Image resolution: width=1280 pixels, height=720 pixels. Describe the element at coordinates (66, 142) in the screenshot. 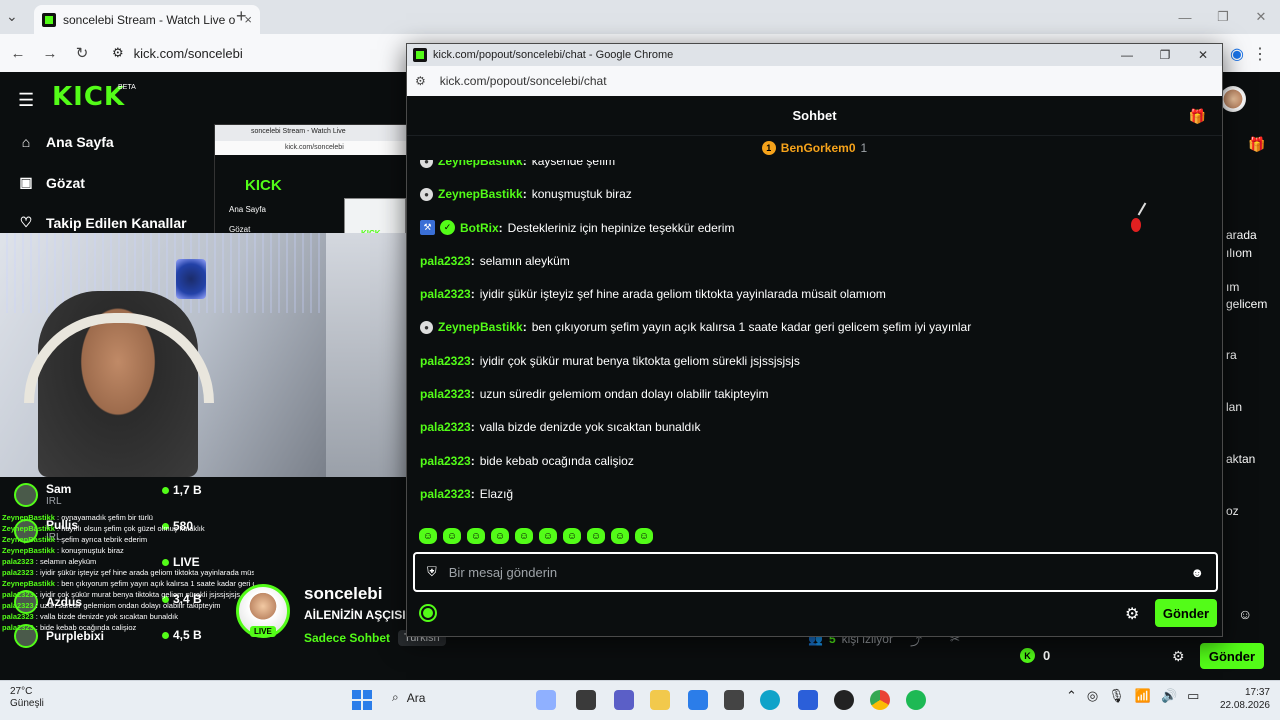

I see `nav-home: ⌂ Ana Sayfa` at that location.